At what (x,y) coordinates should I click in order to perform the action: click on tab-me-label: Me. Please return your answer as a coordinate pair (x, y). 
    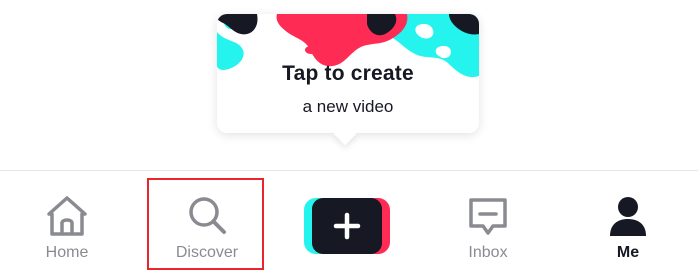
    Looking at the image, I should click on (628, 252).